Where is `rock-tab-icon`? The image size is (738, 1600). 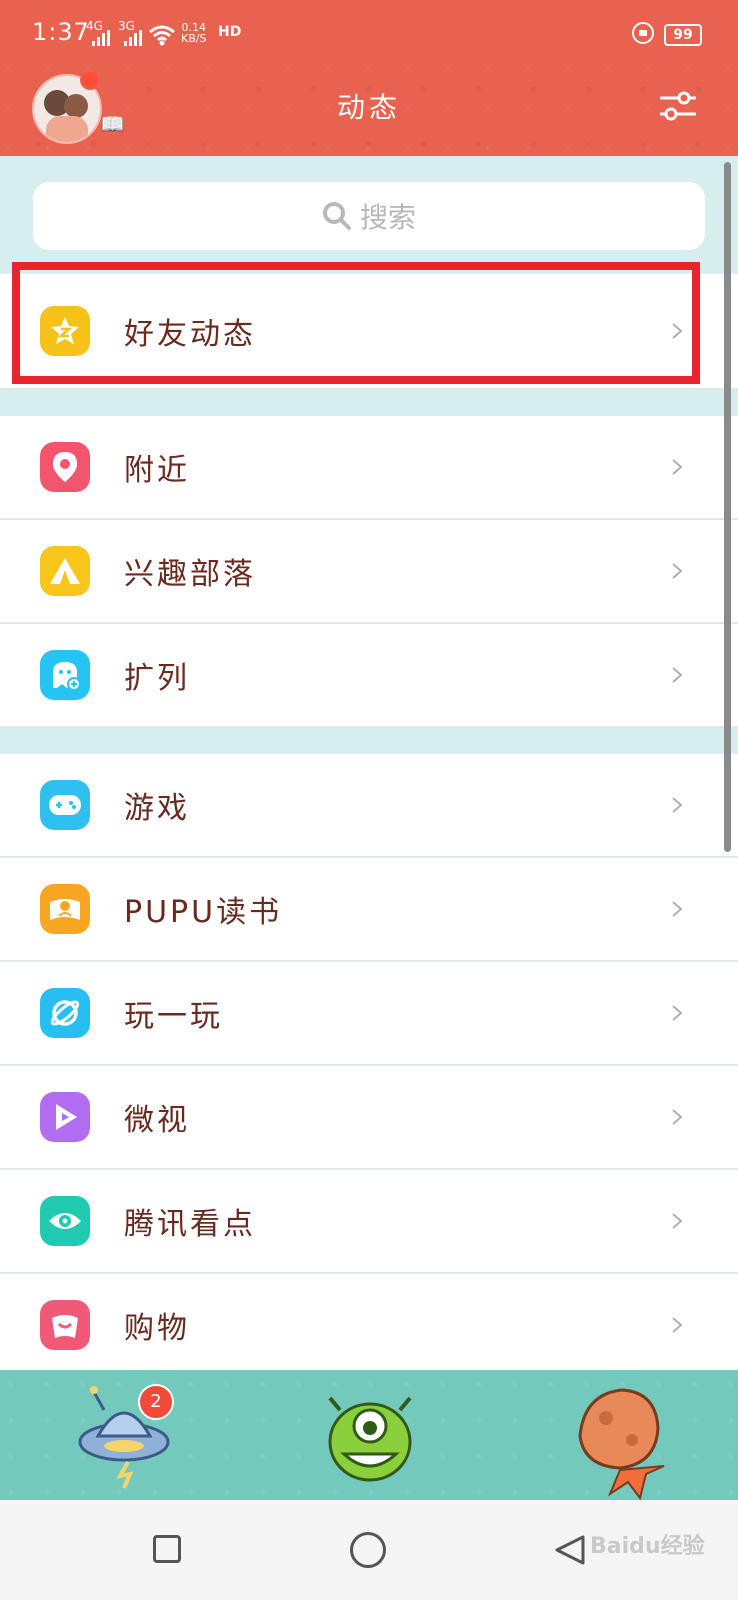 rock-tab-icon is located at coordinates (621, 1444).